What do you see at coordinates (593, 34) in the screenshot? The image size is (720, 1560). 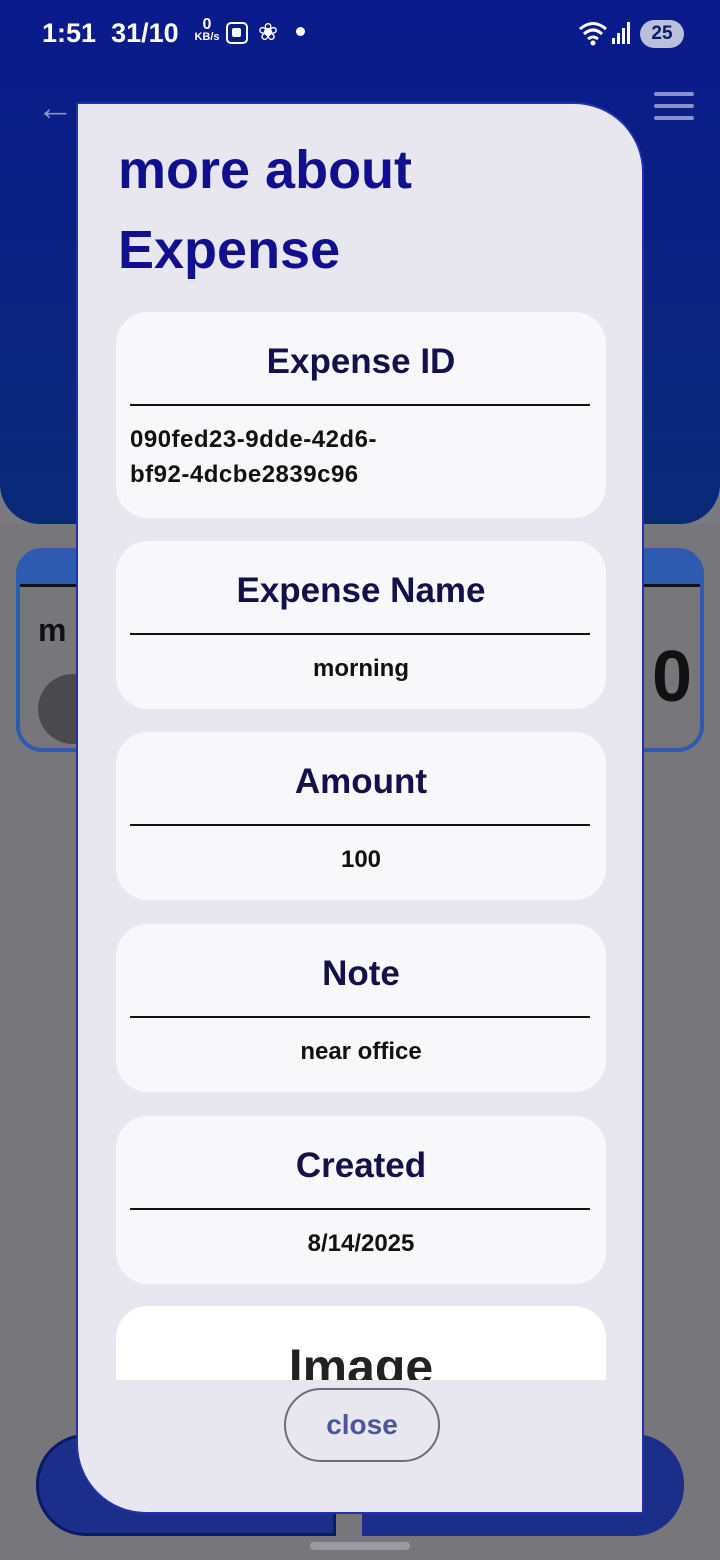 I see `wifi-icon` at bounding box center [593, 34].